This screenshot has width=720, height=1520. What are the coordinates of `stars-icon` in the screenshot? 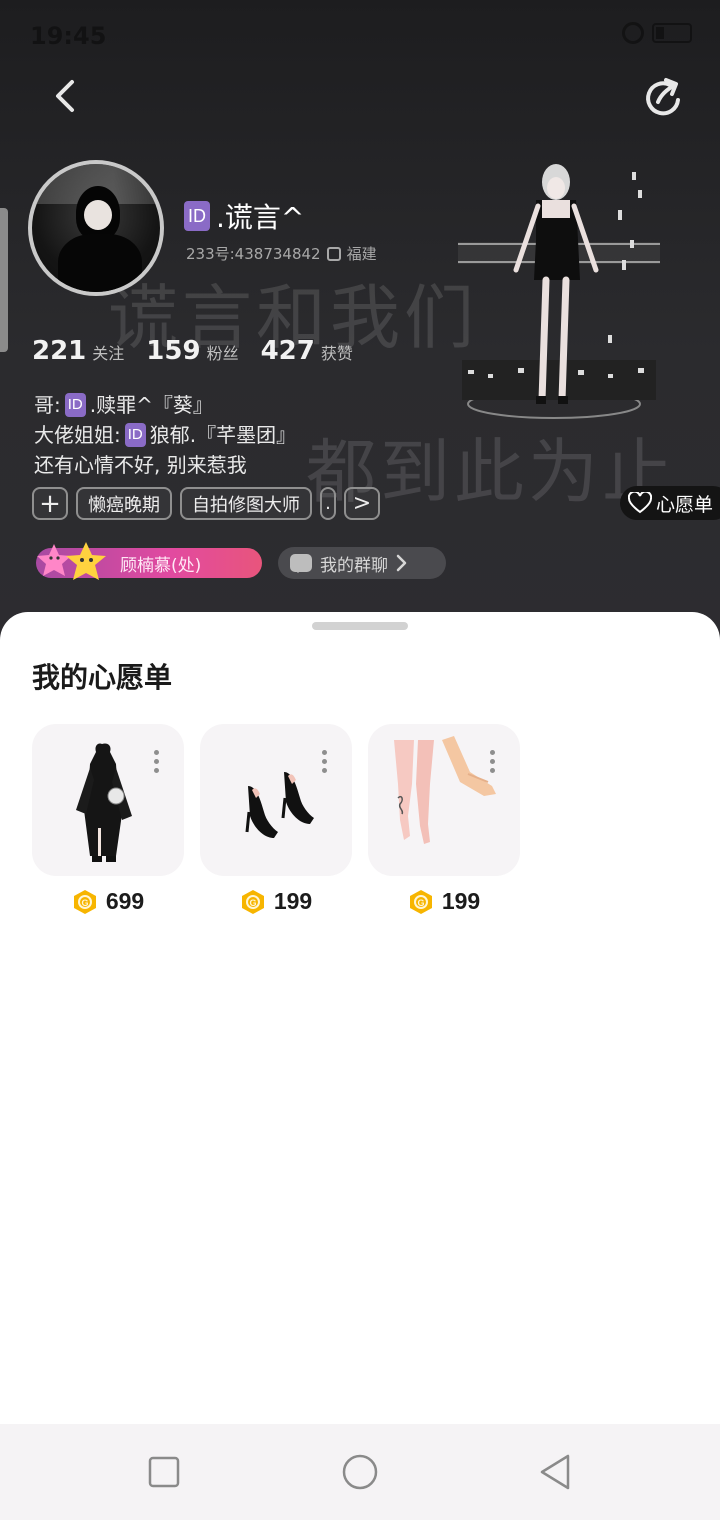 It's located at (71, 561).